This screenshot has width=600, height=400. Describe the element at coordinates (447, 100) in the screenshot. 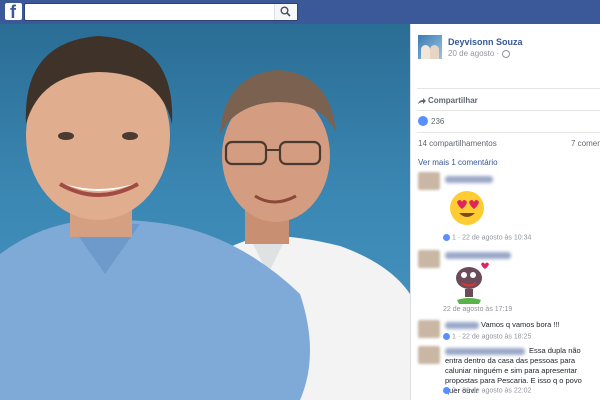

I see `share-button: Compartilhar` at that location.